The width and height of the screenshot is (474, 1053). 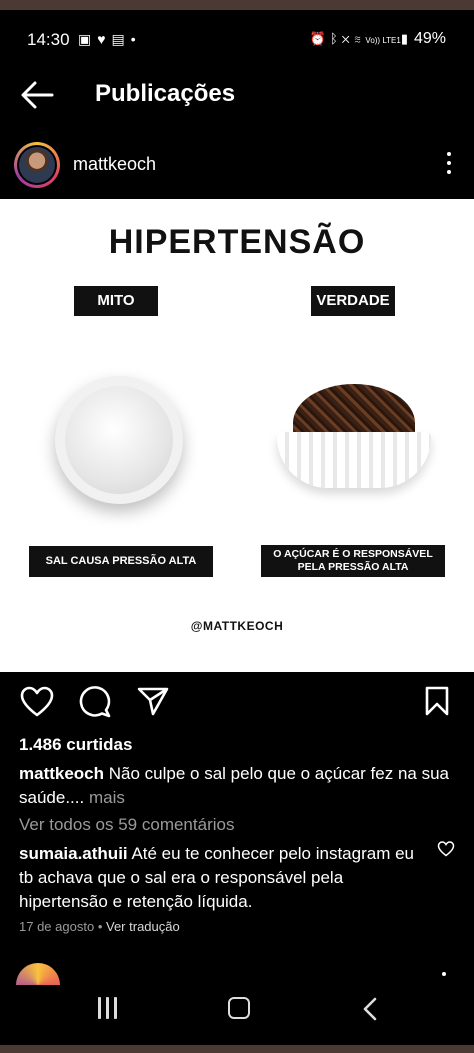 I want to click on battery-level: 49%, so click(x=429, y=38).